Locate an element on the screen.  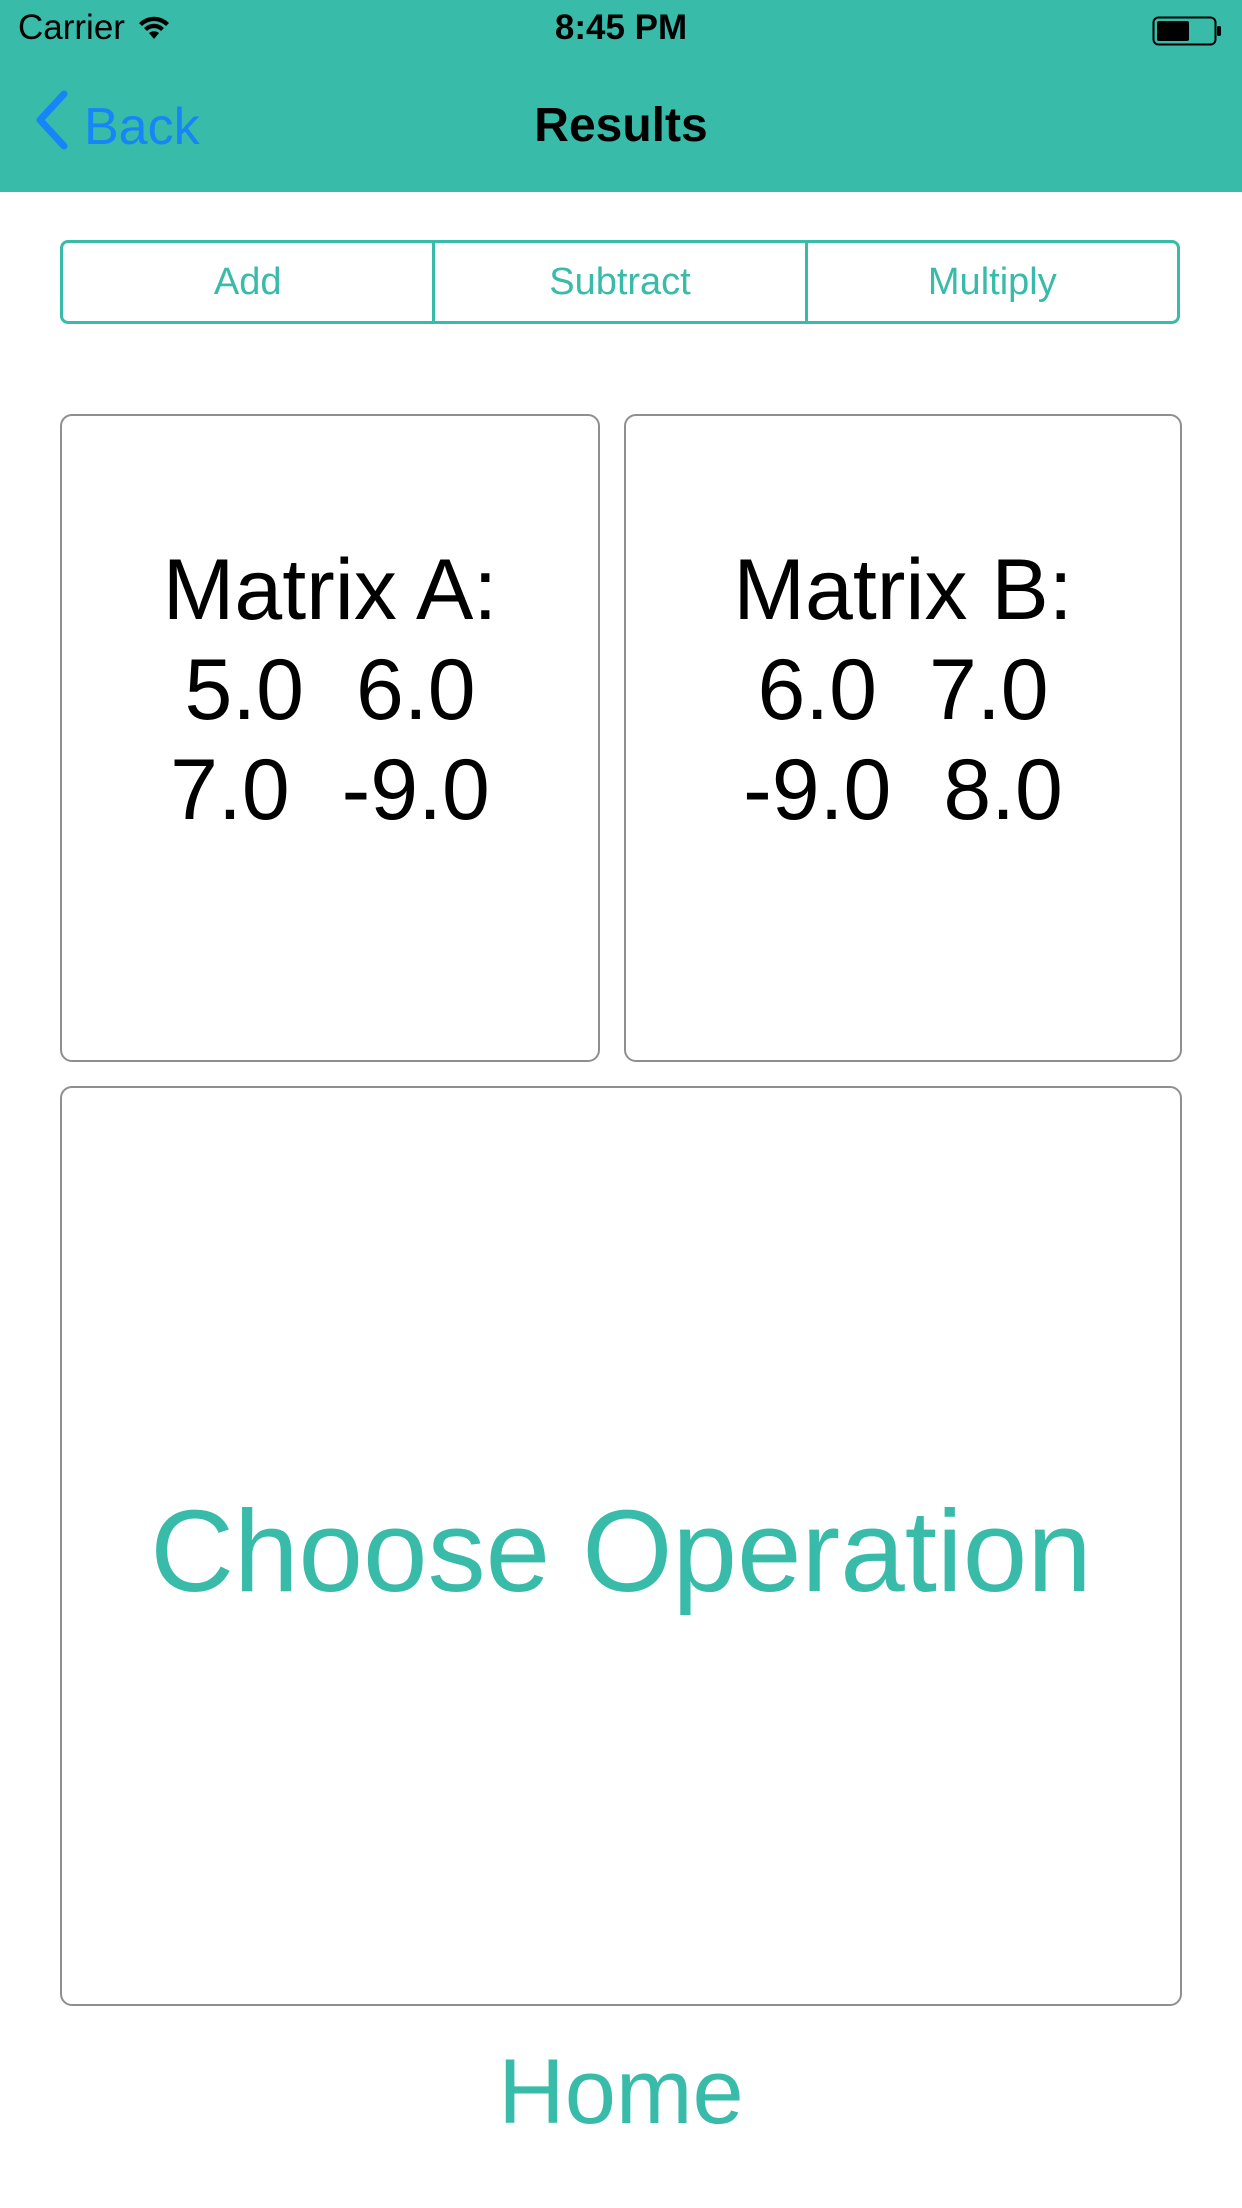
matrix-a-box: Matrix A: 5.0 6.0 7.0 -9.0 is located at coordinates (330, 738).